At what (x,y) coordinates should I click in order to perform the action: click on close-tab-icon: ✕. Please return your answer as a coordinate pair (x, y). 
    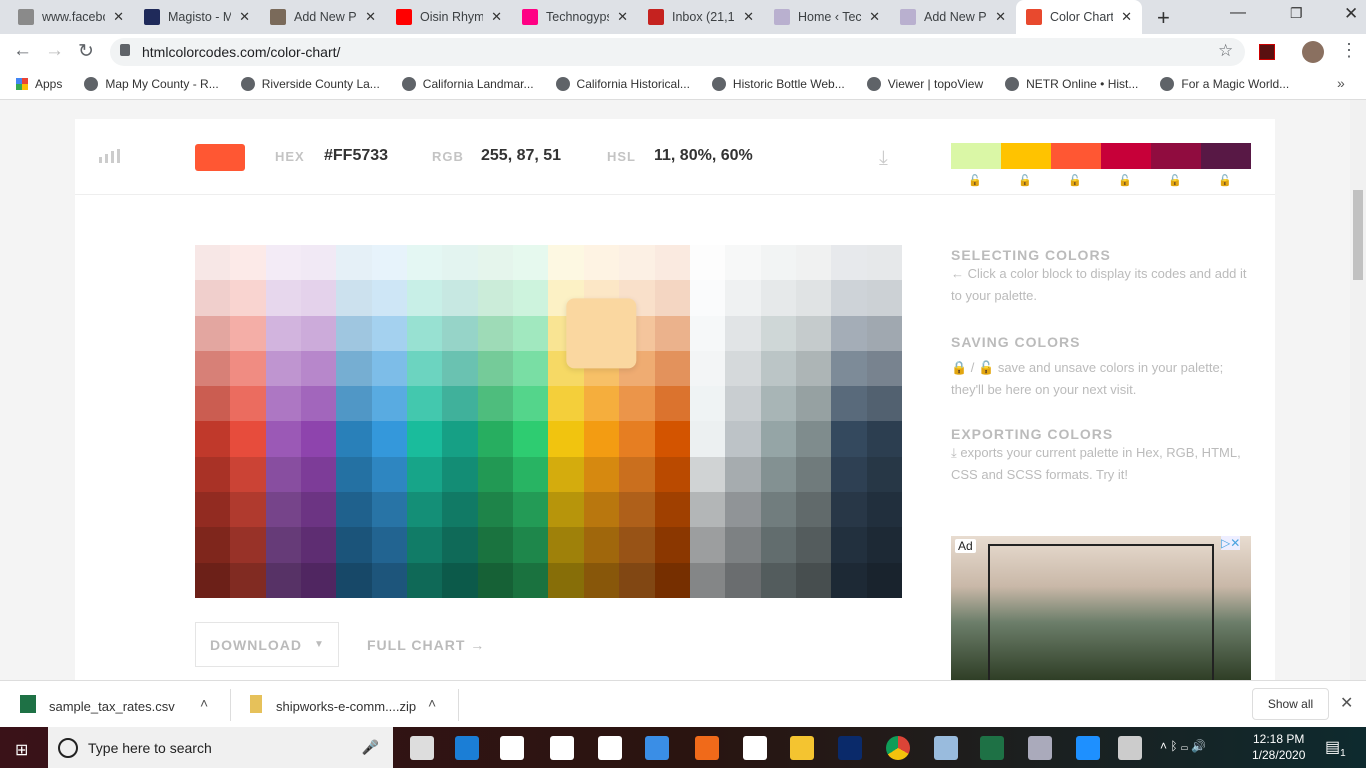
    Looking at the image, I should click on (244, 17).